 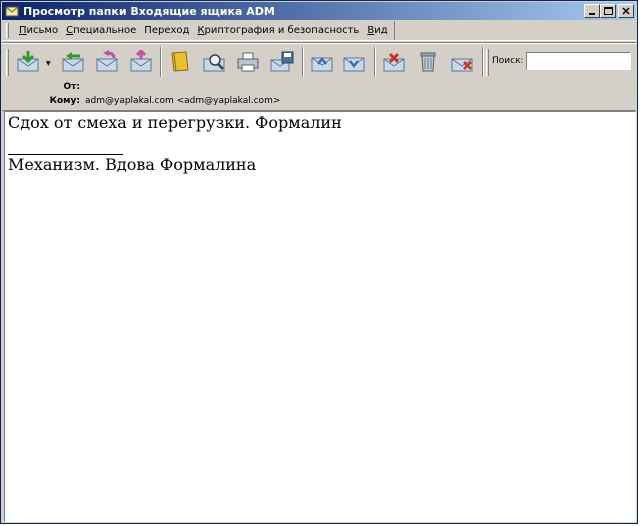 I want to click on toolbar: ▼ Поиск:, so click(x=319, y=62).